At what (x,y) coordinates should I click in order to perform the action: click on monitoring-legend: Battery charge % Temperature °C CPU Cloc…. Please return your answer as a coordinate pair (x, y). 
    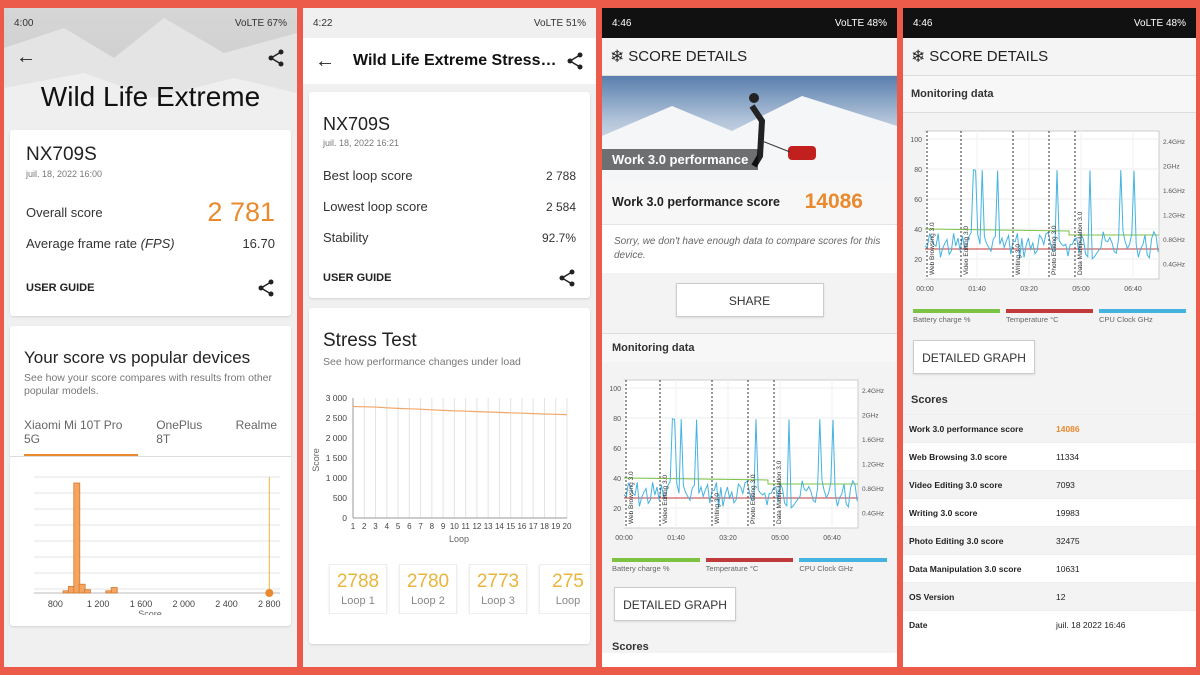
    Looking at the image, I should click on (1049, 316).